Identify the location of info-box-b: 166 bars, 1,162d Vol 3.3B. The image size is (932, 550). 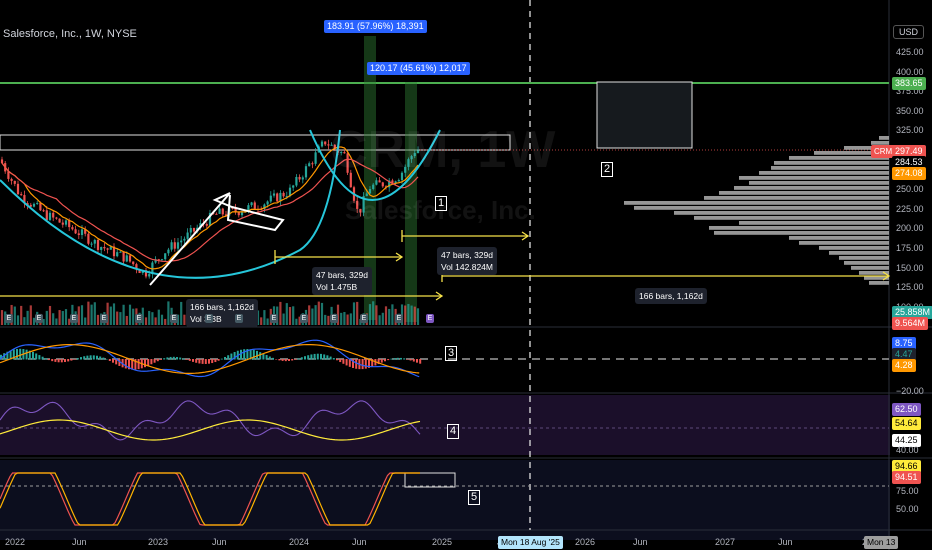
(222, 313).